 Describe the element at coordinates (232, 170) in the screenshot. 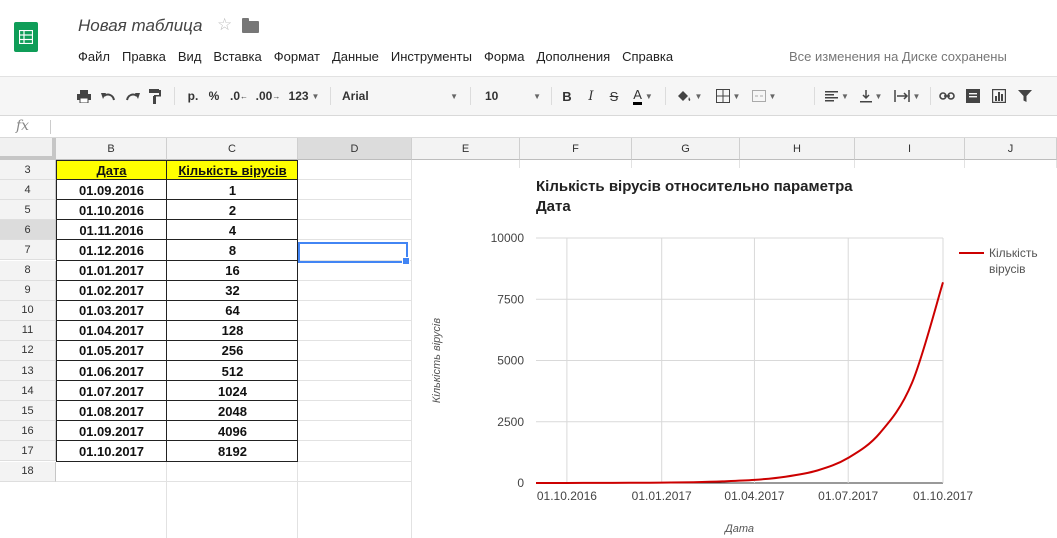

I see `table-header-virus-count: Кількість вірусів` at that location.